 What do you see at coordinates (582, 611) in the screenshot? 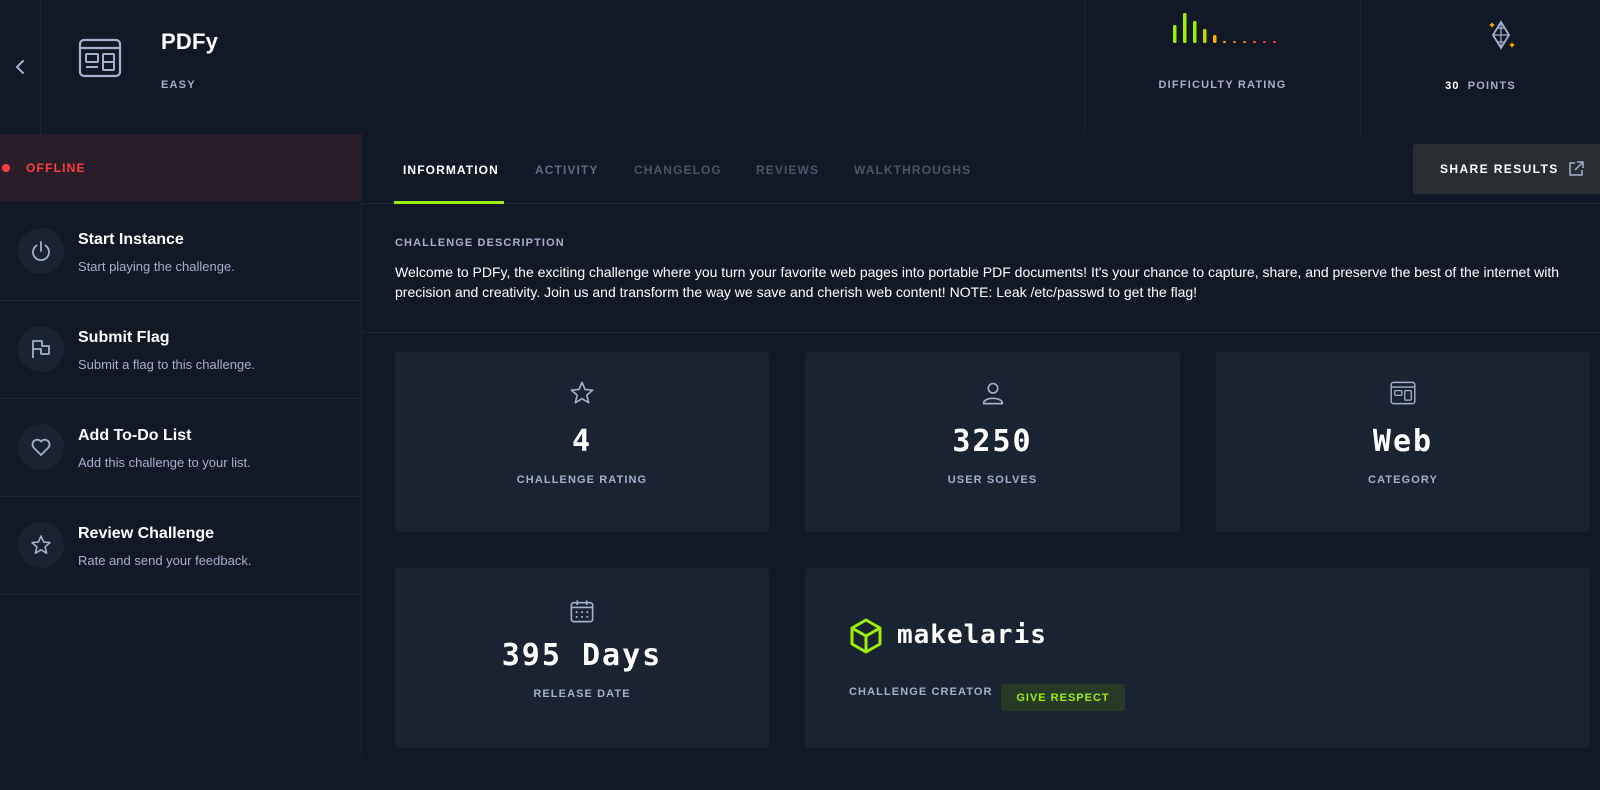
I see `calendar-icon` at bounding box center [582, 611].